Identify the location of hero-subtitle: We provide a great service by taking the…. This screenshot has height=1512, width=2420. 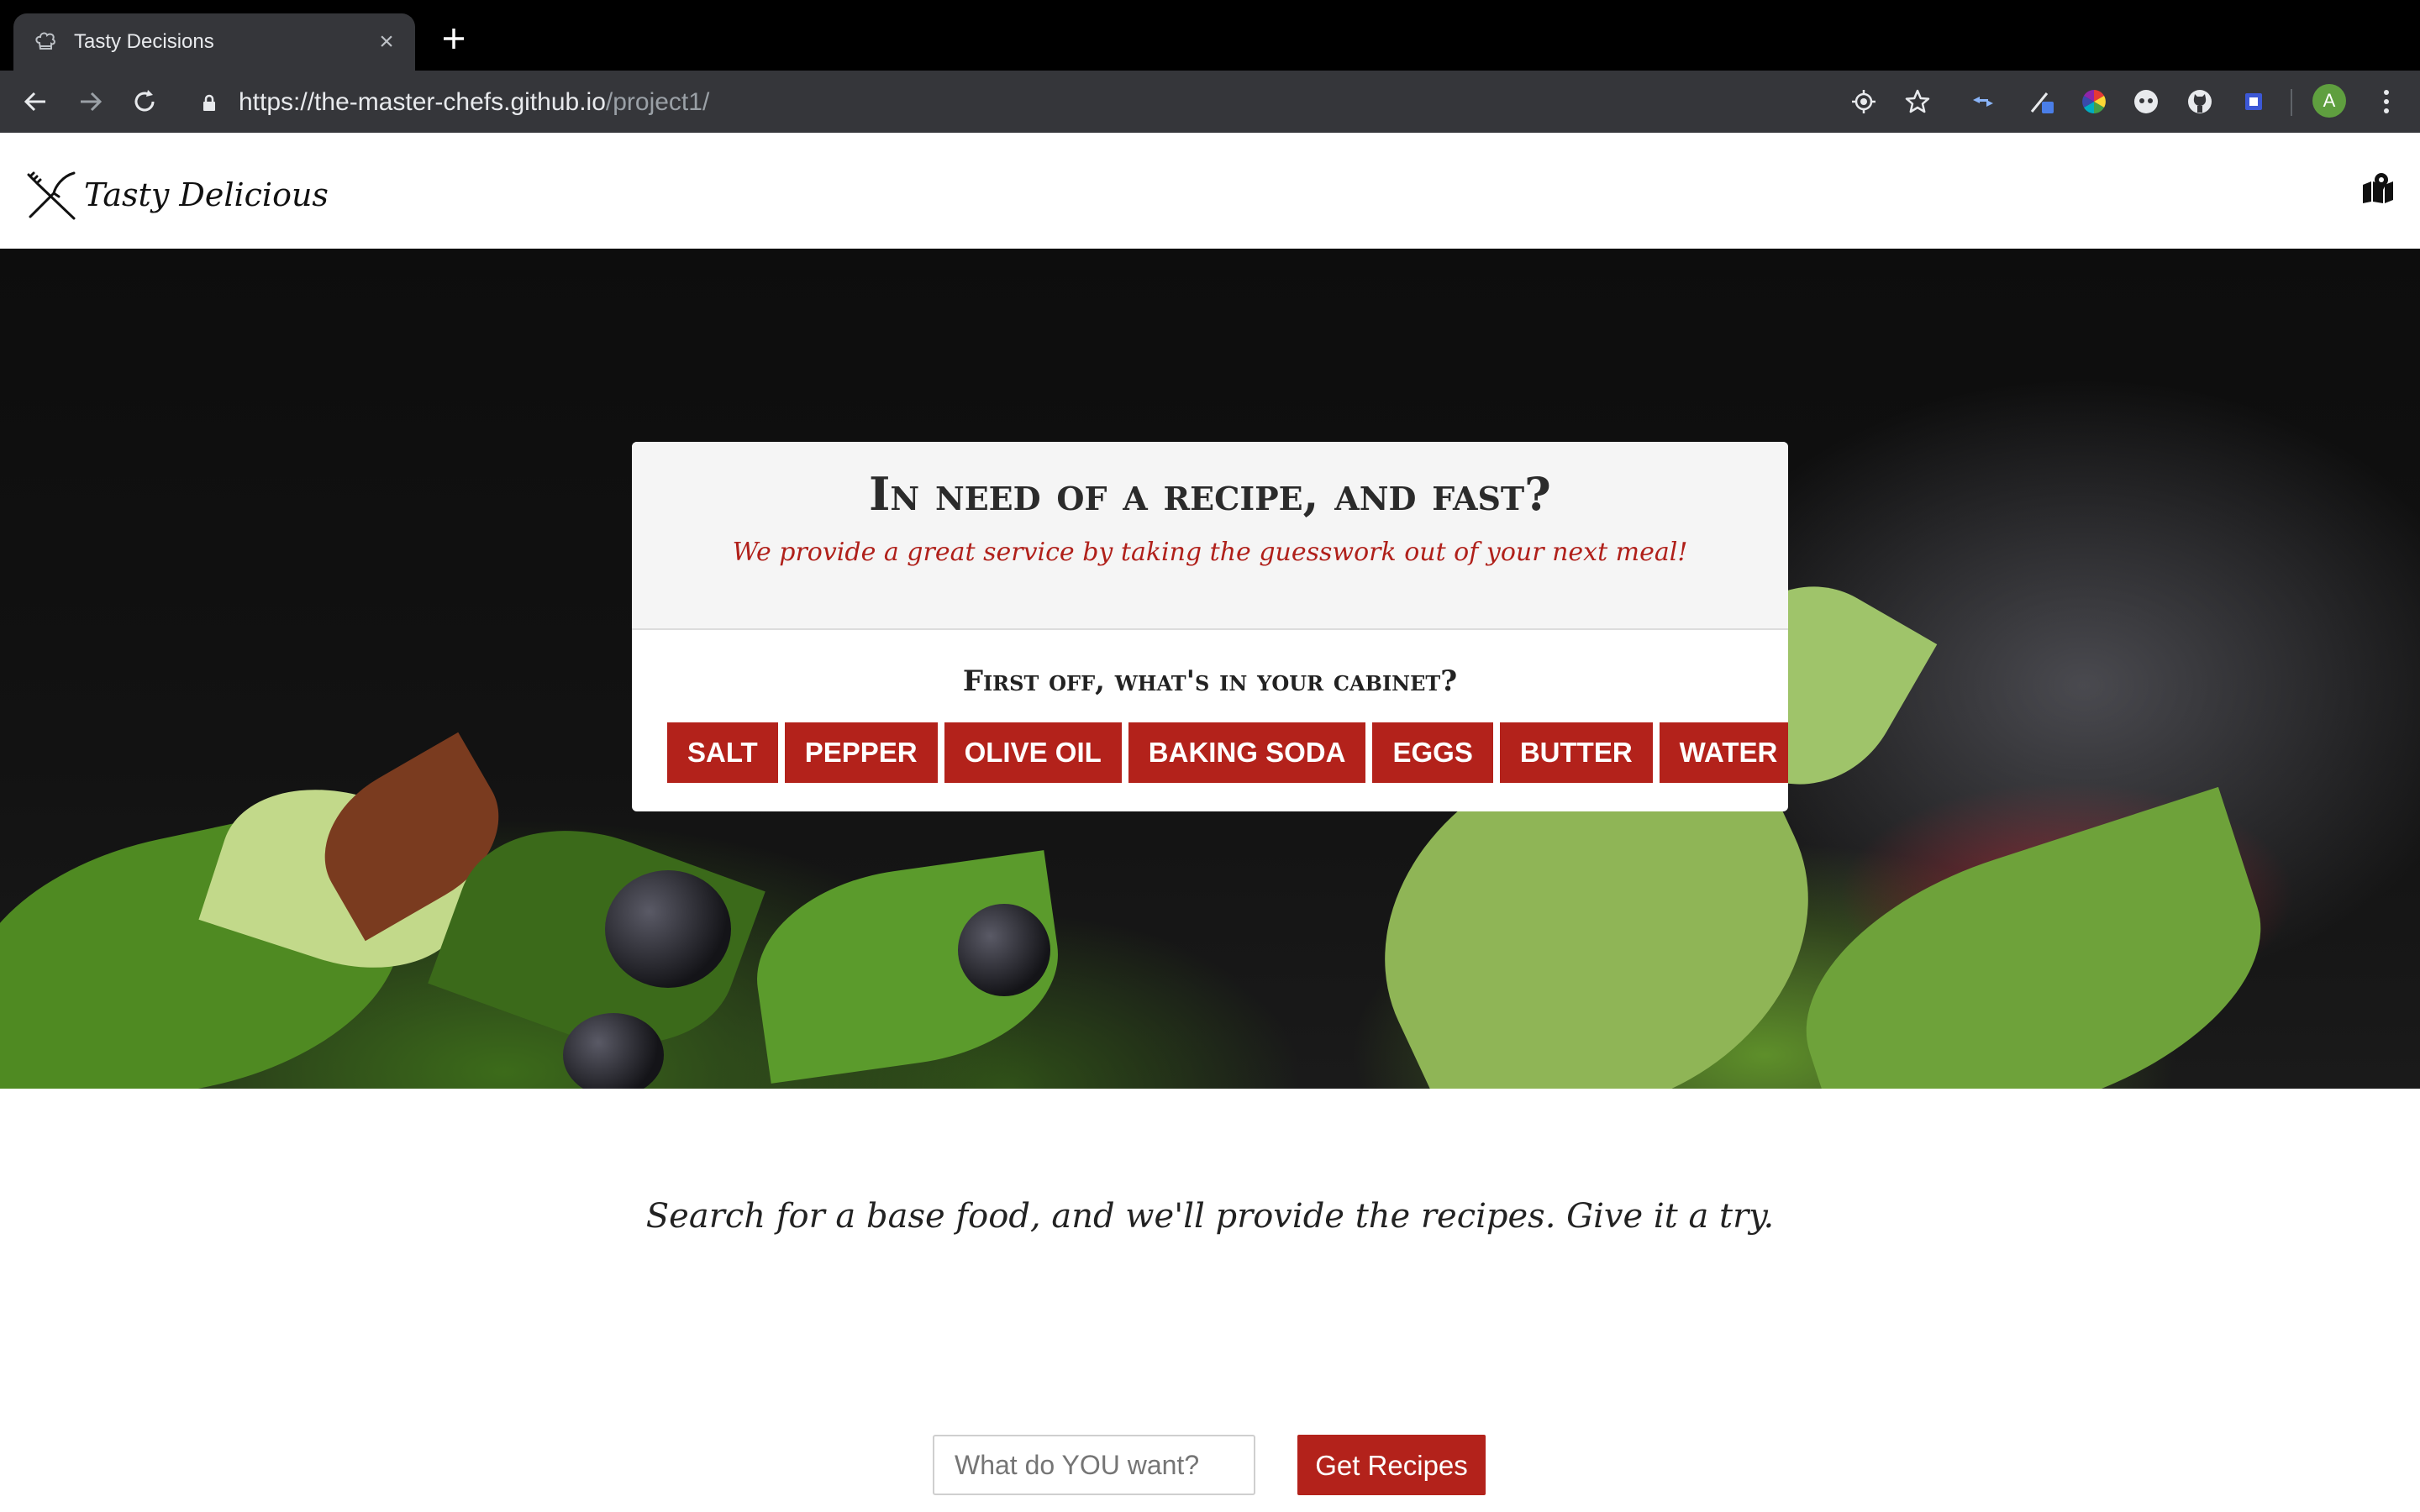
(1210, 552).